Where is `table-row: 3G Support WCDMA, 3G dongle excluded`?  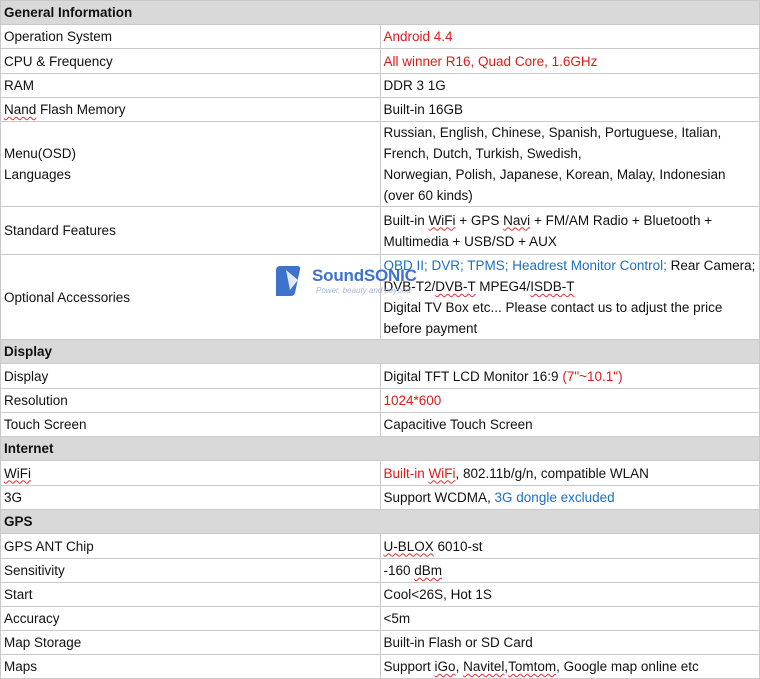 table-row: 3G Support WCDMA, 3G dongle excluded is located at coordinates (380, 497).